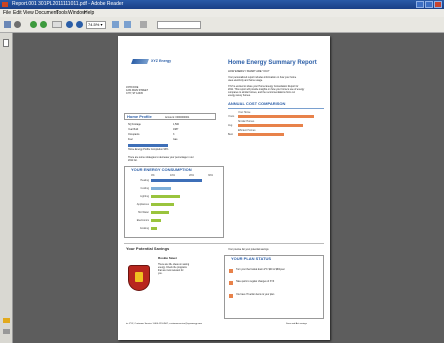 This screenshot has width=444, height=343. Describe the element at coordinates (142, 220) in the screenshot. I see `consumption-label: Electronics` at that location.